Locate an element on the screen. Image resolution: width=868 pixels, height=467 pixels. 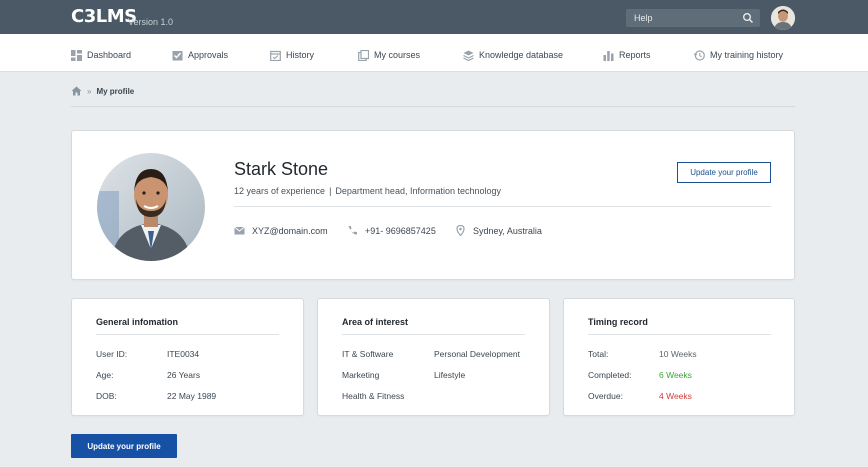
profile-role: Department head, Information technology is located at coordinates (418, 191).